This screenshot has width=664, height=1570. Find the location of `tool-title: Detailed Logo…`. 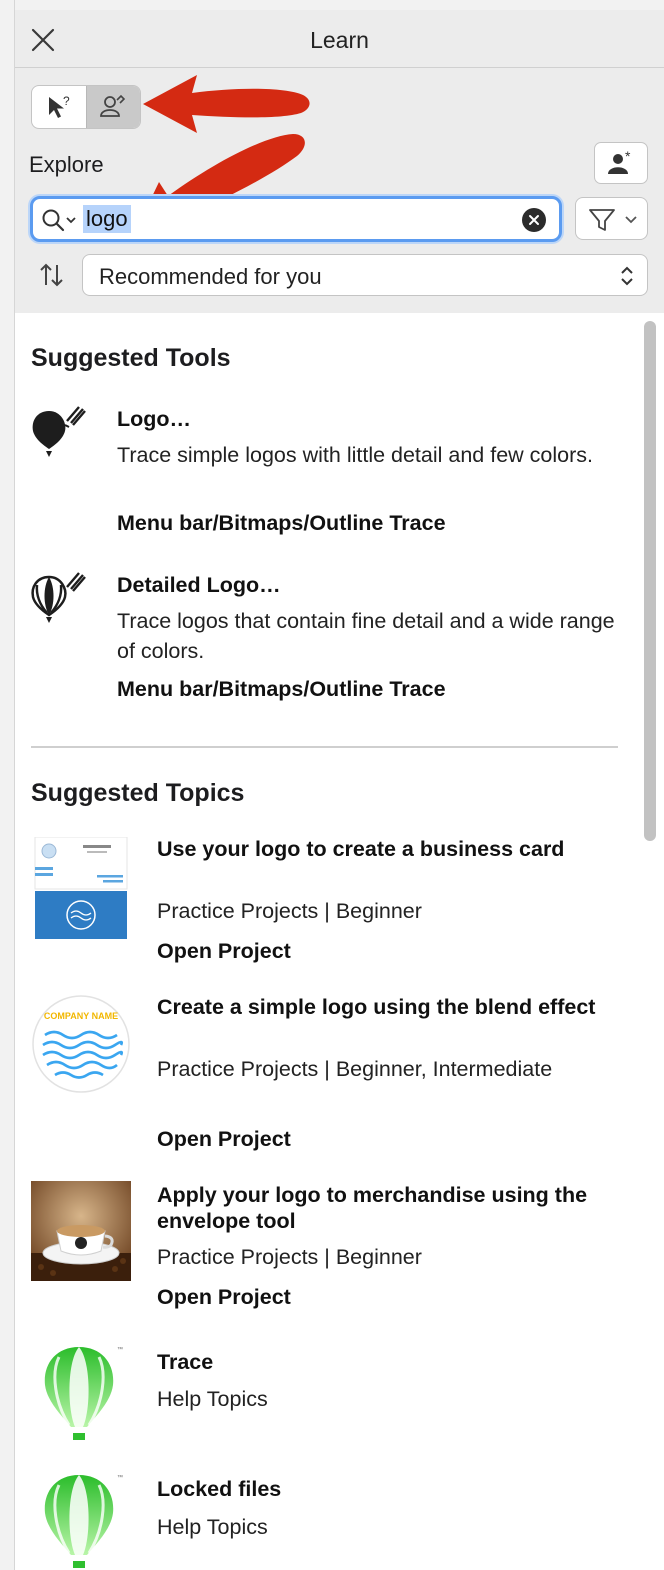

tool-title: Detailed Logo… is located at coordinates (199, 585).